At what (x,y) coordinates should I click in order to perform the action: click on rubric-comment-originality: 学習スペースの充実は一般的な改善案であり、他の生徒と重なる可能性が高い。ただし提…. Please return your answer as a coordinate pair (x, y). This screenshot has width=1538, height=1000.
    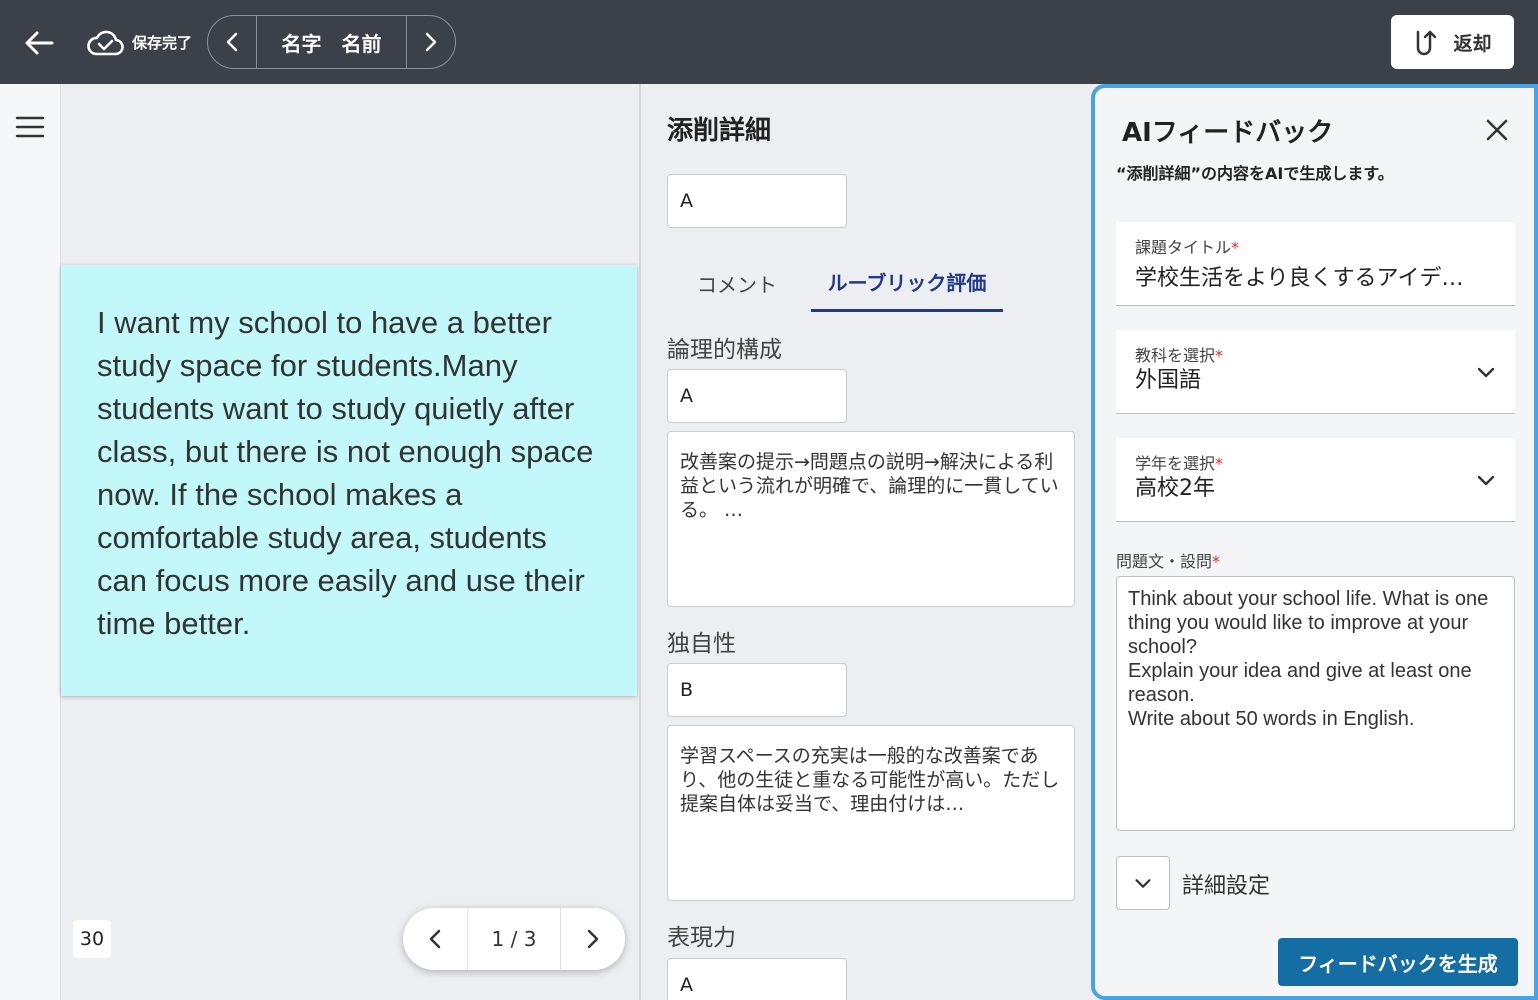
    Looking at the image, I should click on (871, 813).